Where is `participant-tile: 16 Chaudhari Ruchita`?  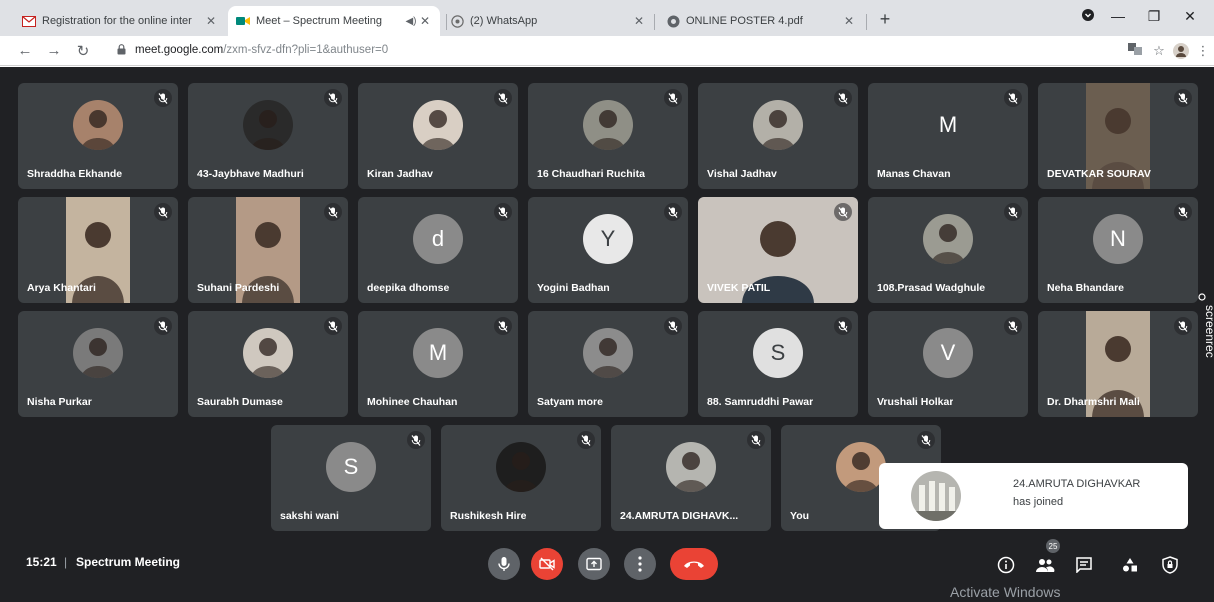
participant-tile: 16 Chaudhari Ruchita is located at coordinates (608, 136).